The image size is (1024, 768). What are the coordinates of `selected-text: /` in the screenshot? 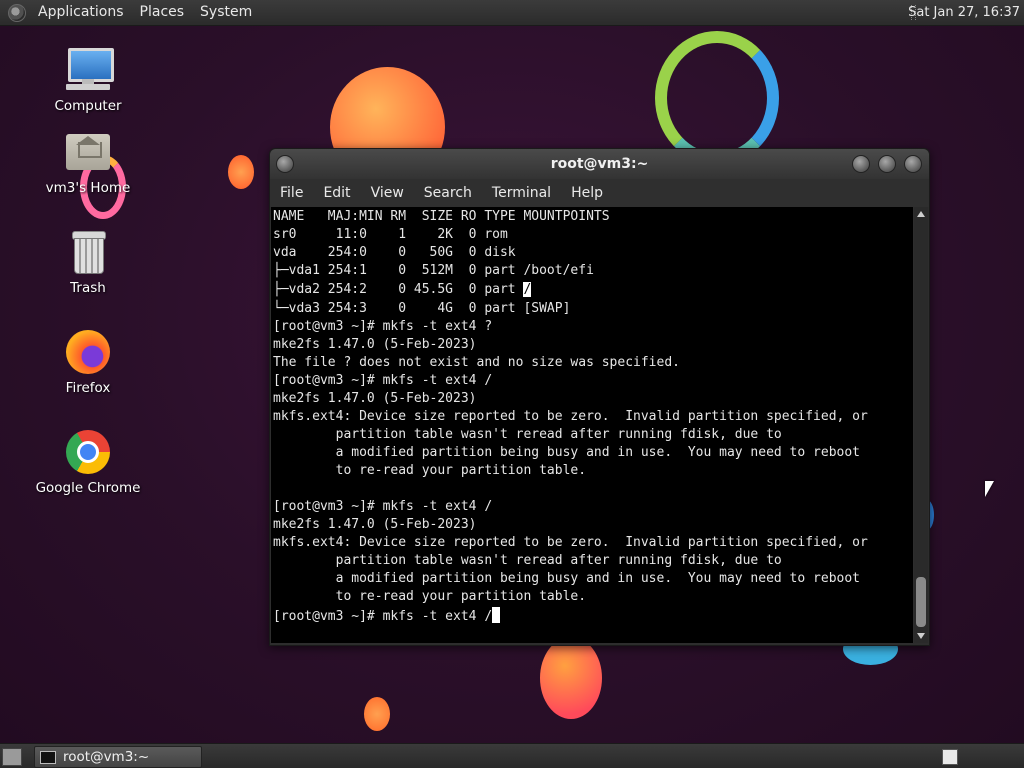 It's located at (527, 289).